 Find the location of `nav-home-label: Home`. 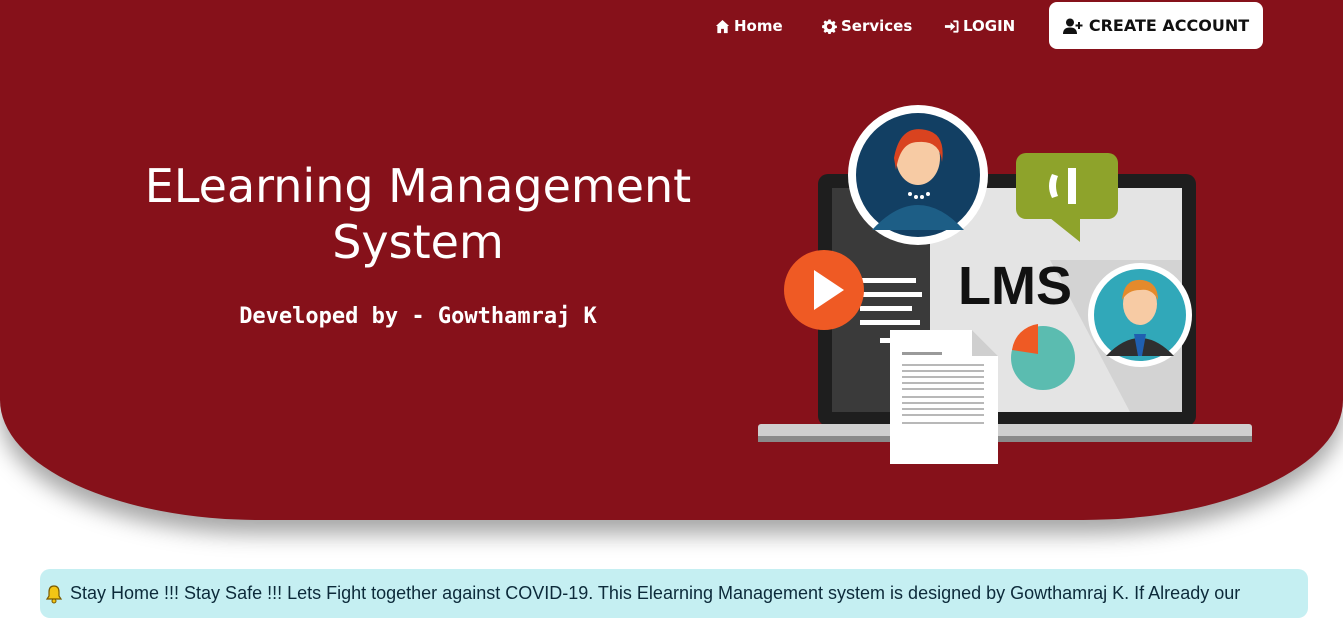

nav-home-label: Home is located at coordinates (758, 26).